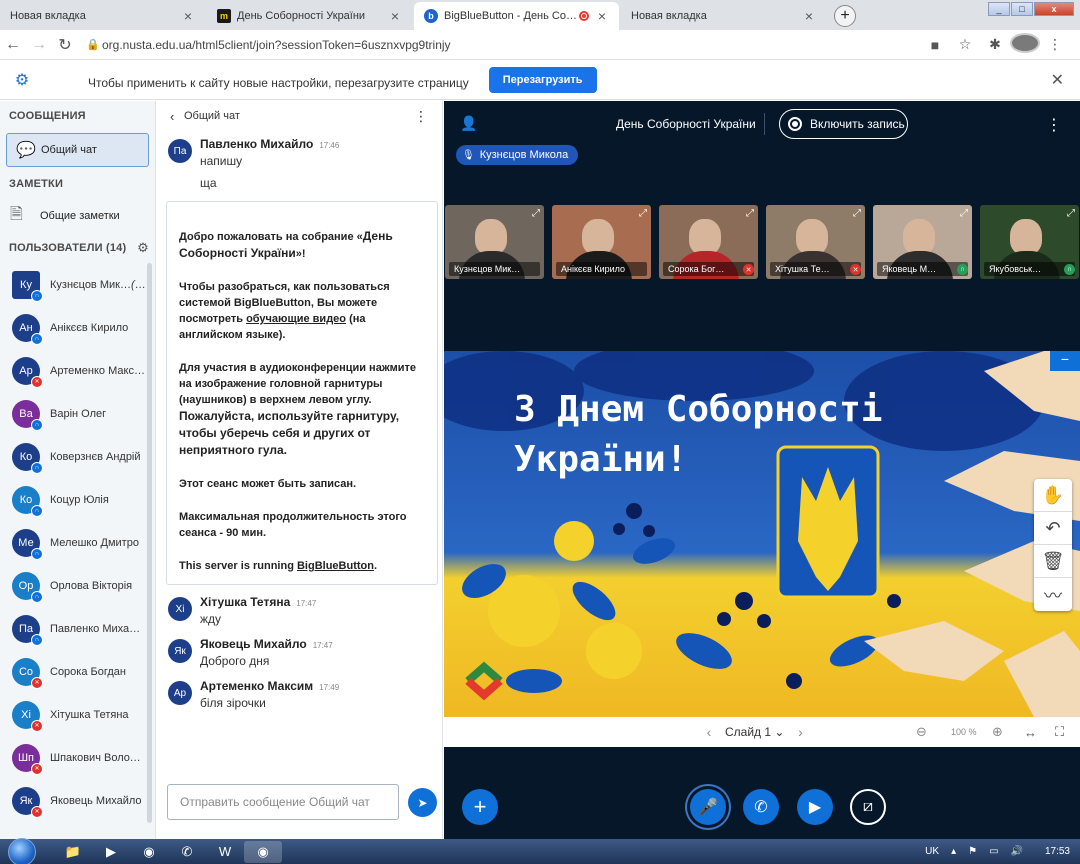 The height and width of the screenshot is (864, 1080). Describe the element at coordinates (708, 807) in the screenshot. I see `microphone-button: 🎤` at that location.